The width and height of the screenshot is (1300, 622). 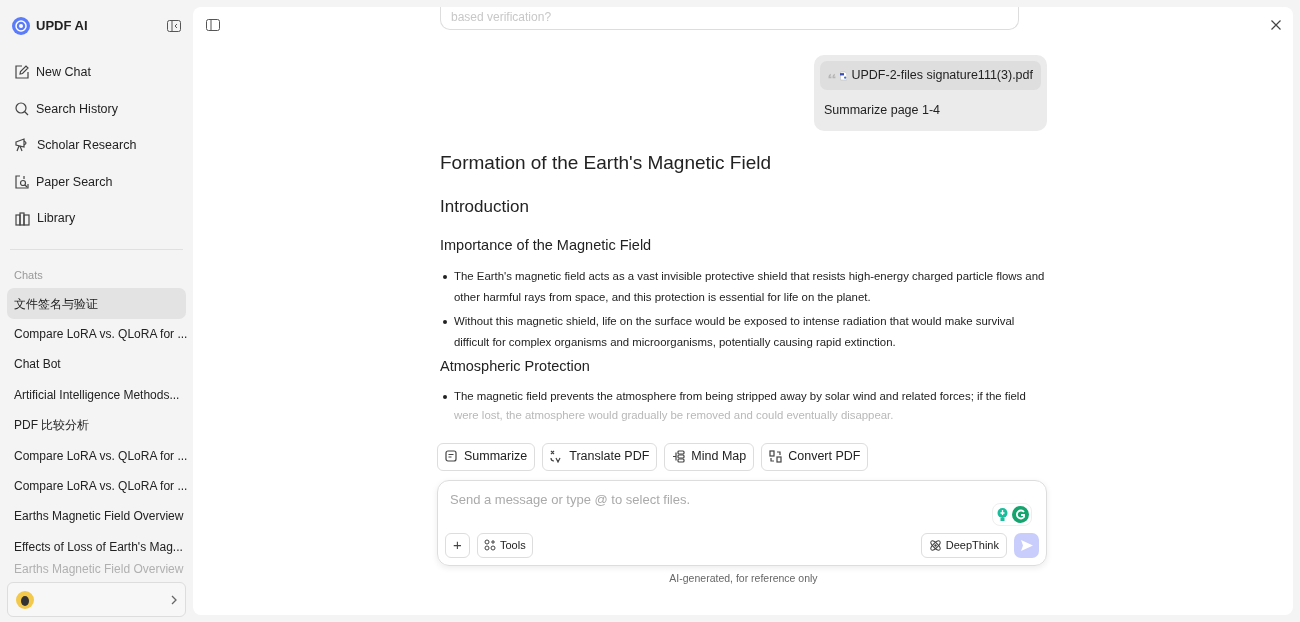 What do you see at coordinates (96, 425) in the screenshot?
I see `chat-item: PDF 比较分析` at bounding box center [96, 425].